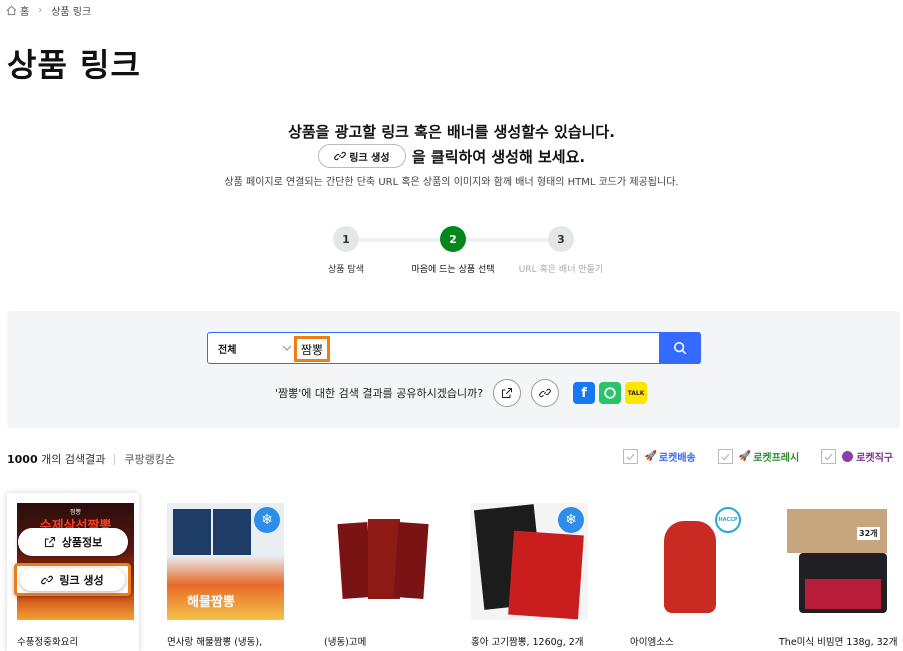 The width and height of the screenshot is (903, 651). Describe the element at coordinates (24, 10) in the screenshot. I see `breadcrumb-home: 홈` at that location.